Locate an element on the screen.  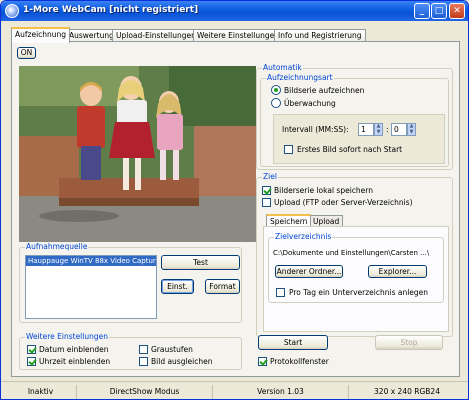
bildserie-radio is located at coordinates (276, 90).